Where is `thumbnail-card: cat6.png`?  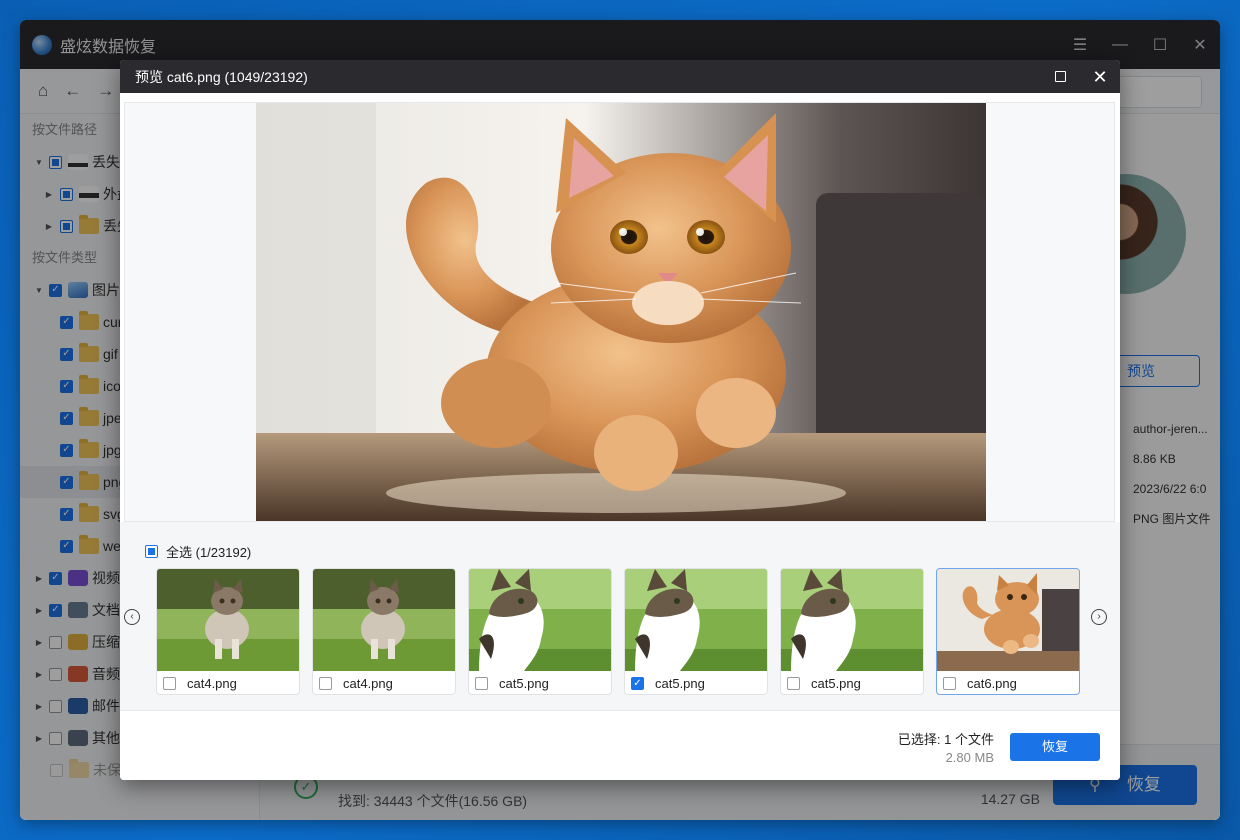
thumbnail-card: cat6.png is located at coordinates (1008, 631).